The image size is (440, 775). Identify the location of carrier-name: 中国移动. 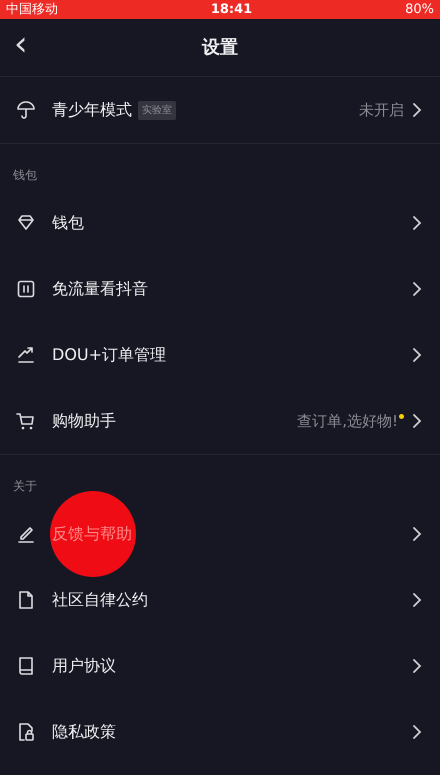
(32, 9).